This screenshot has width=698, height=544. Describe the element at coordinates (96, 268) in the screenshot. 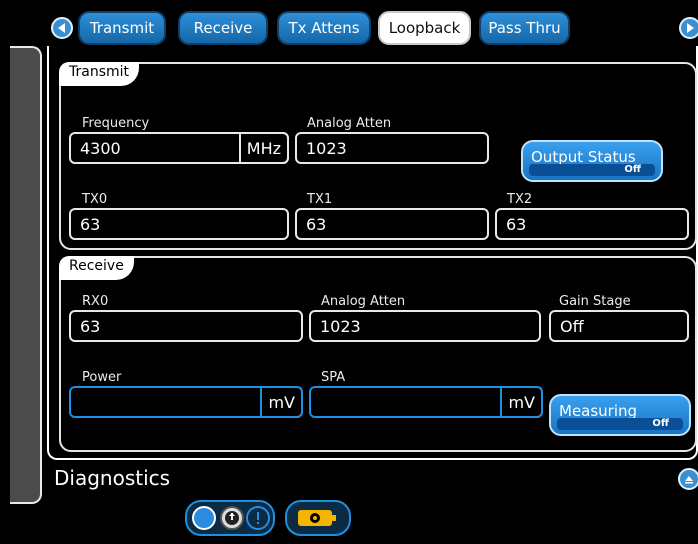

I see `section-label-receive: Receive` at that location.